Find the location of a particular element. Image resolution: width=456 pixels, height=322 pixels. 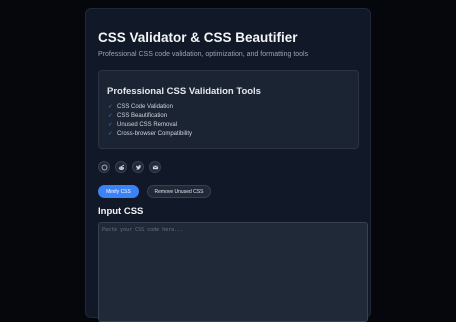

github-share-button is located at coordinates (104, 167).